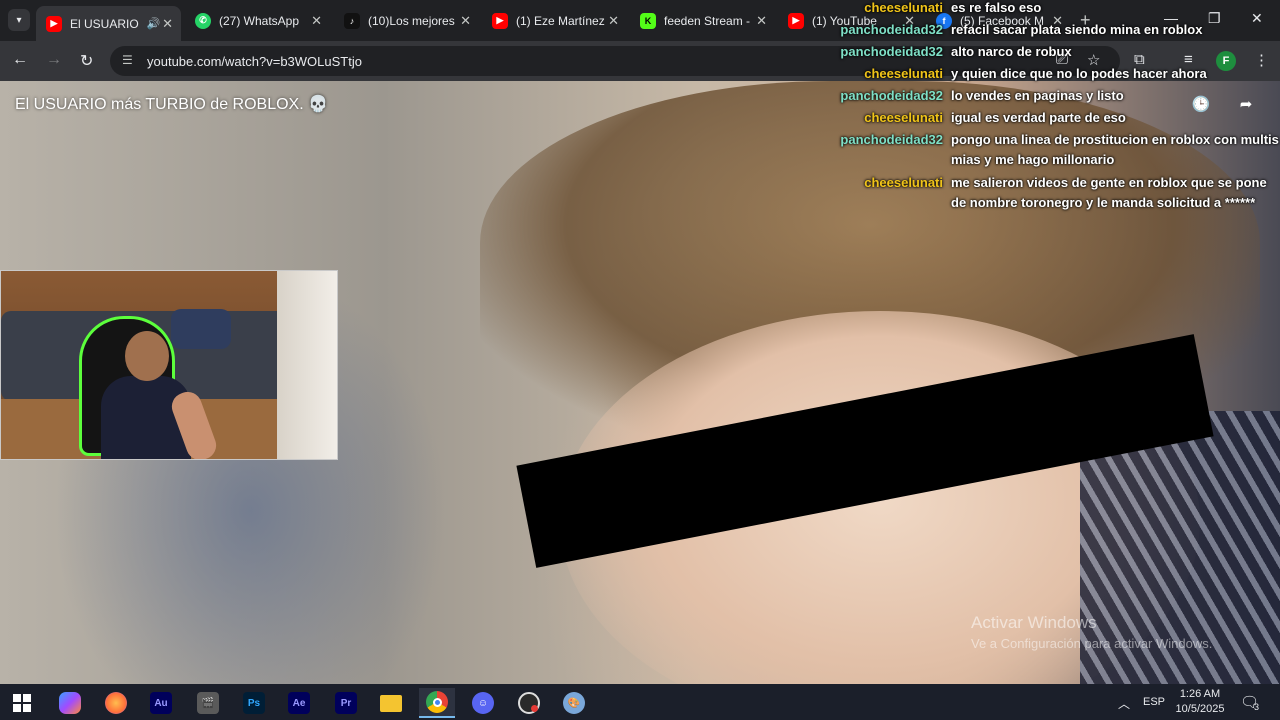  I want to click on new-tab-button: +, so click(1085, 20).